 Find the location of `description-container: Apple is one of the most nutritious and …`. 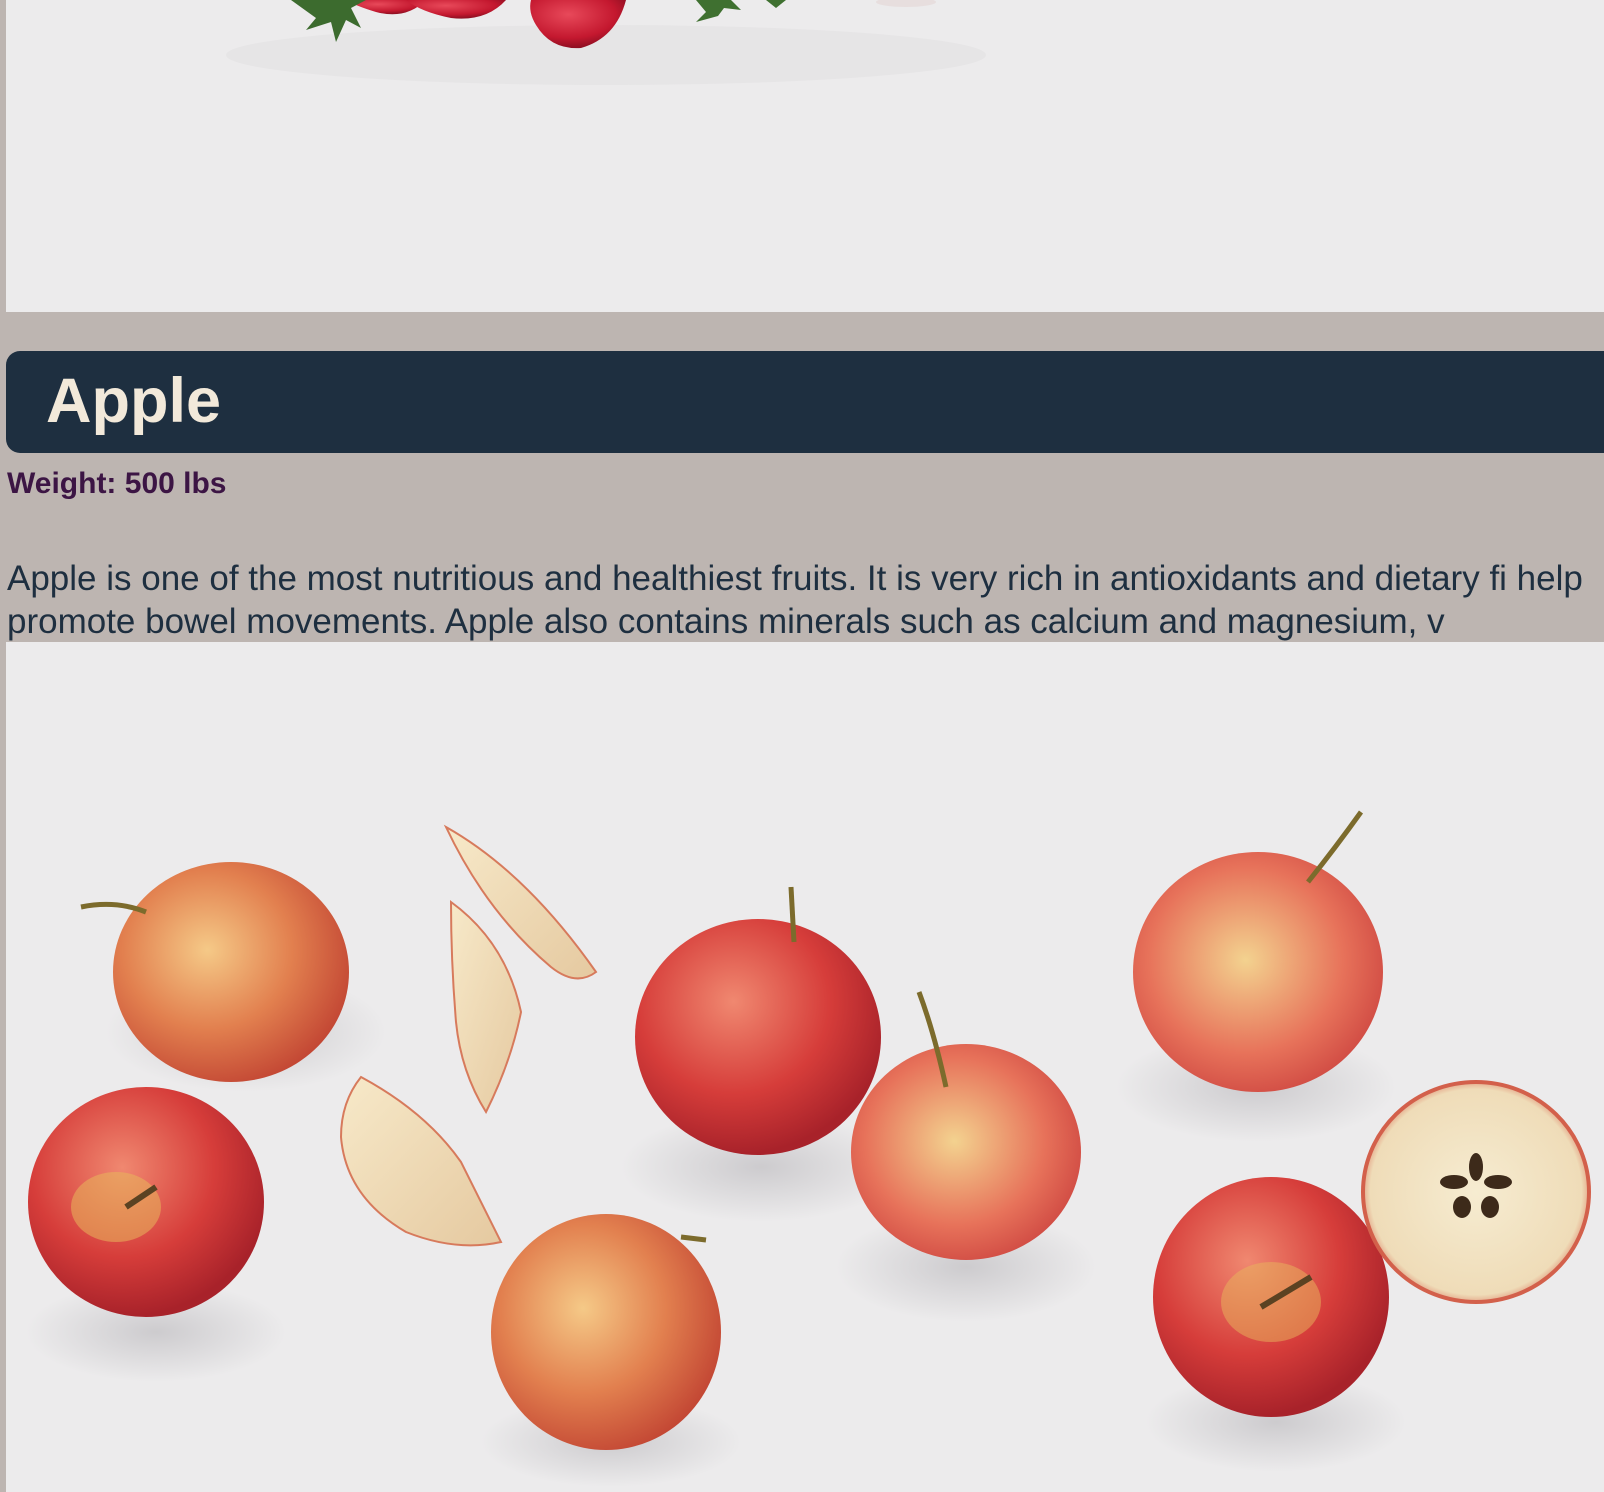

description-container: Apple is one of the most nutritious and … is located at coordinates (802, 596).